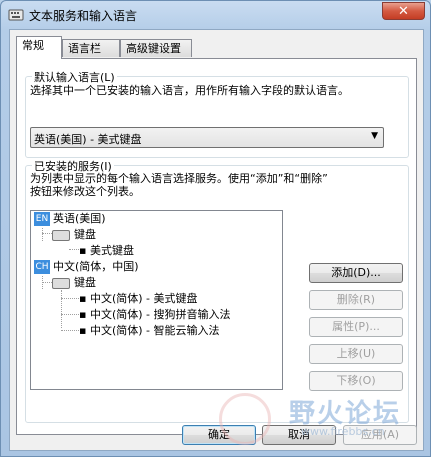 The height and width of the screenshot is (457, 431). I want to click on move-down-button: 下移(O), so click(356, 381).